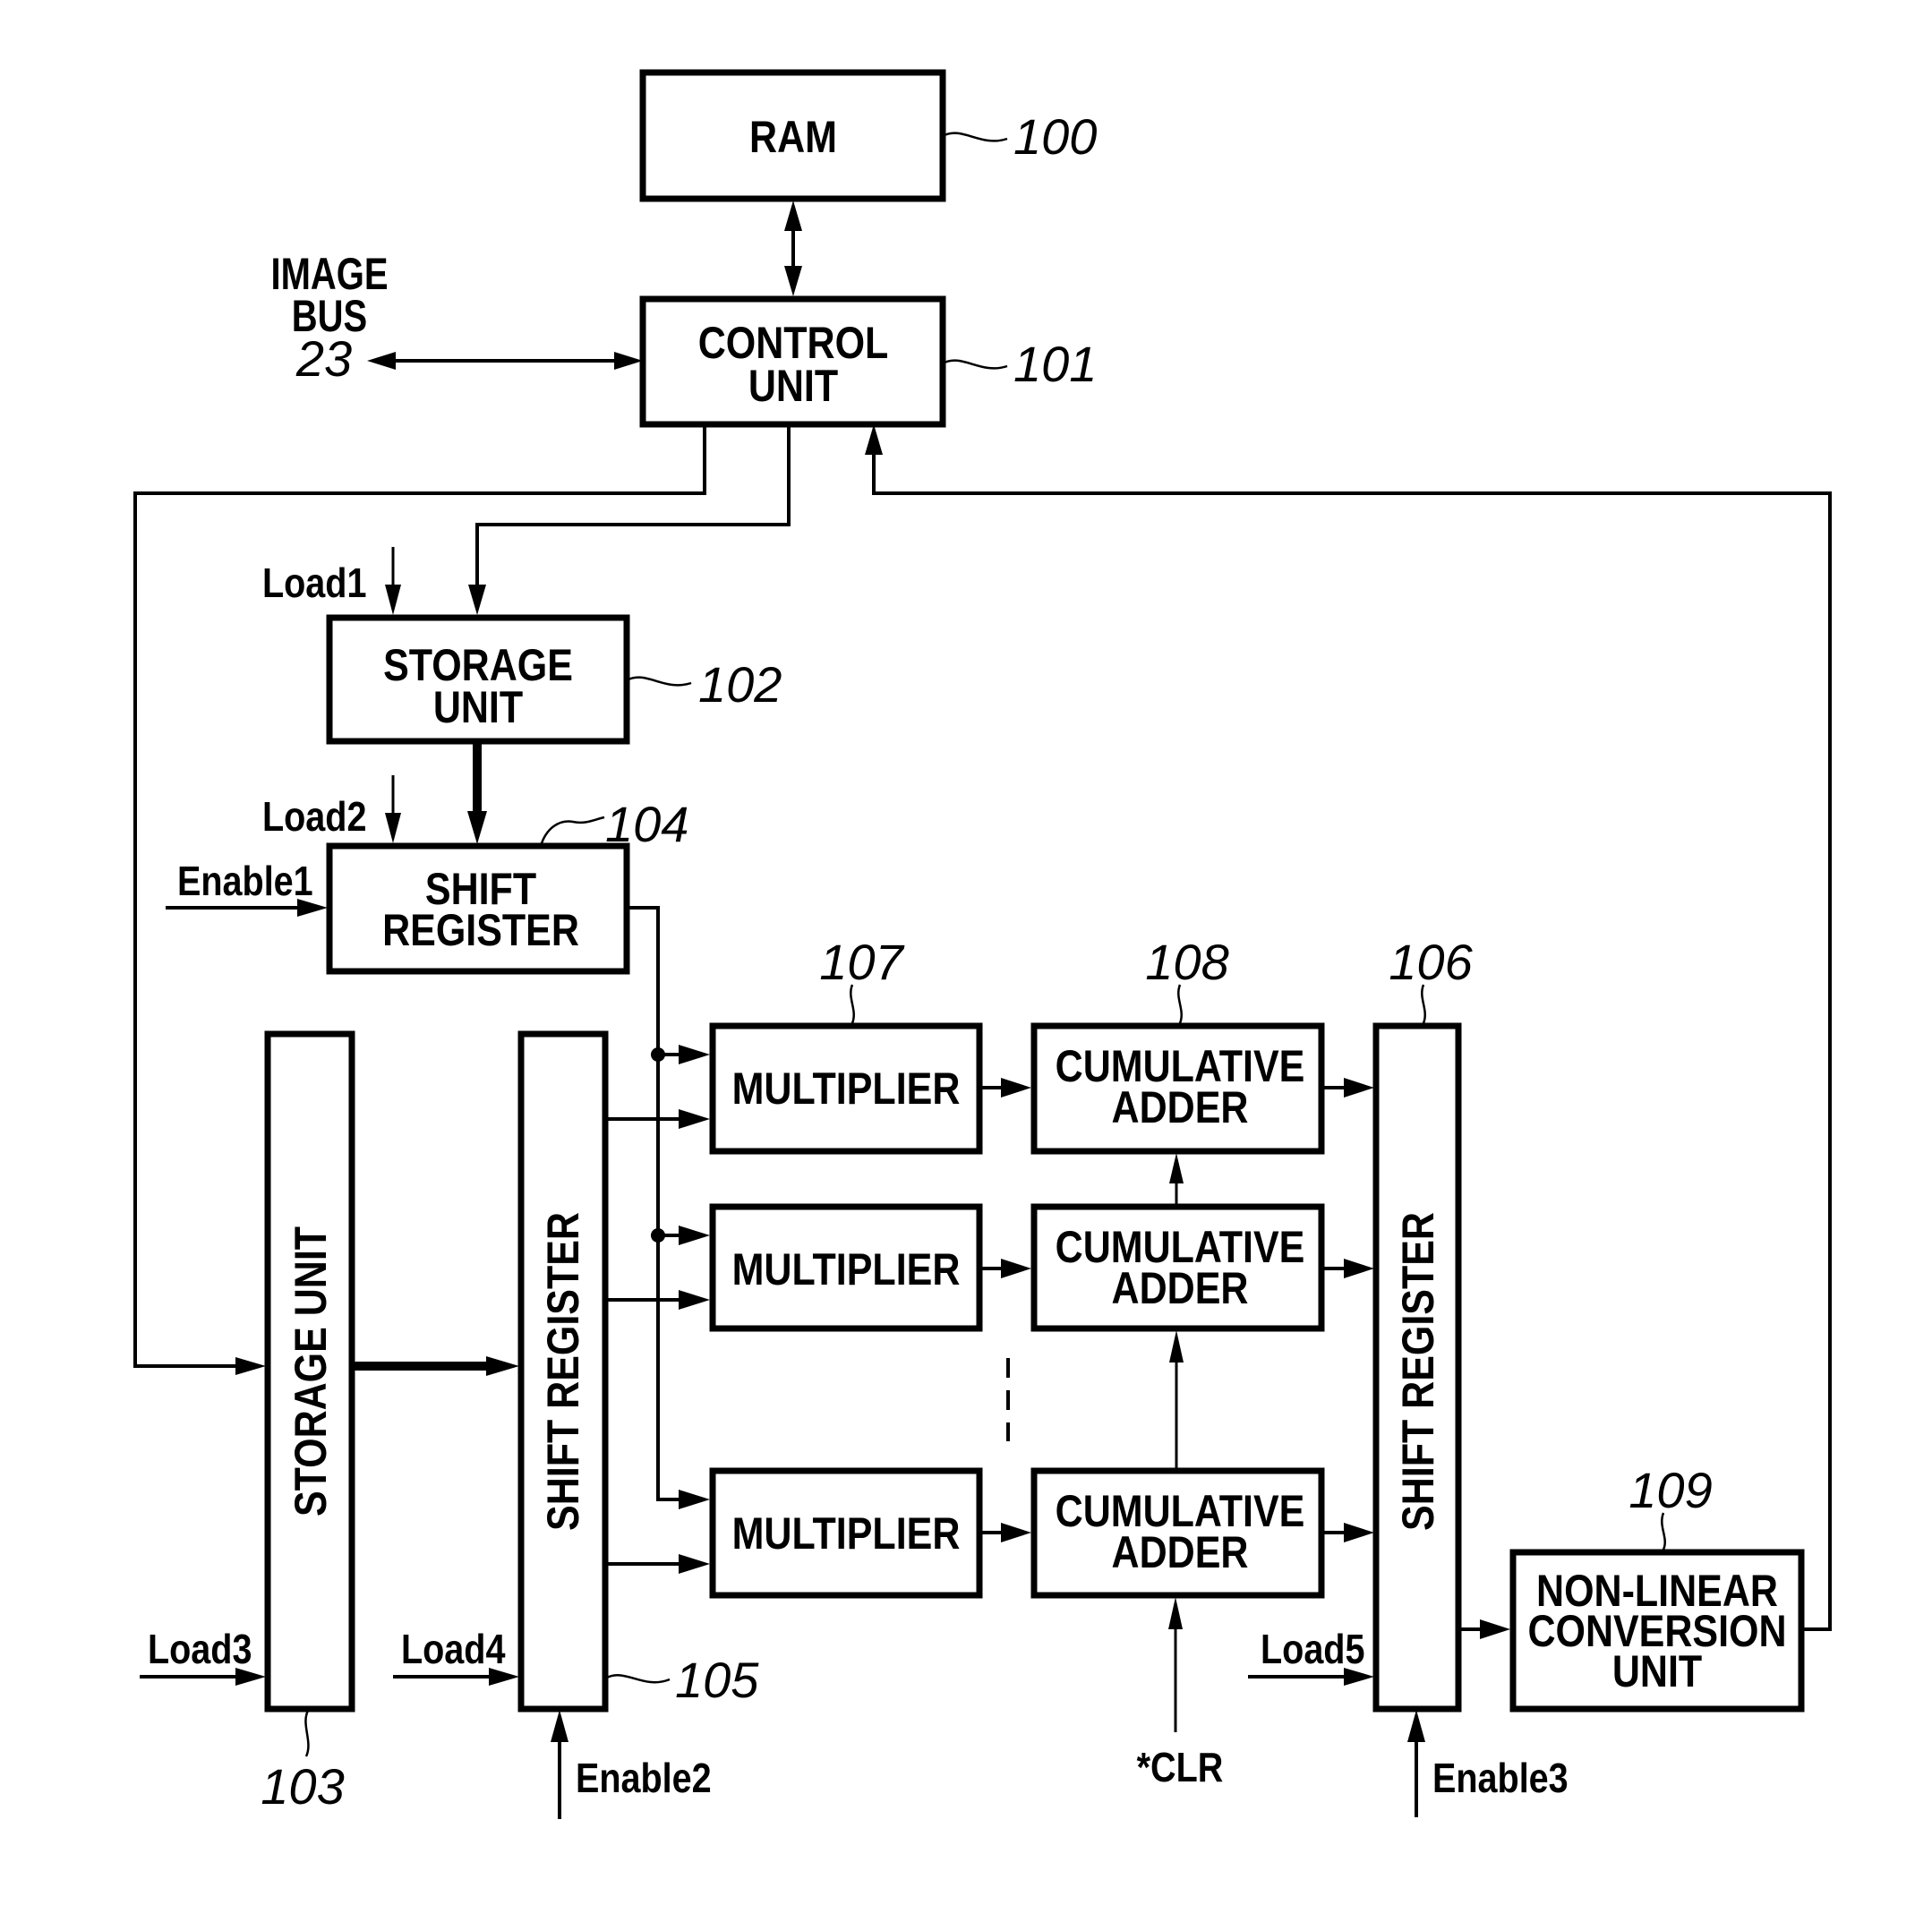 This screenshot has width=1932, height=1922. What do you see at coordinates (644, 1778) in the screenshot?
I see `enable2-label: Enable2` at bounding box center [644, 1778].